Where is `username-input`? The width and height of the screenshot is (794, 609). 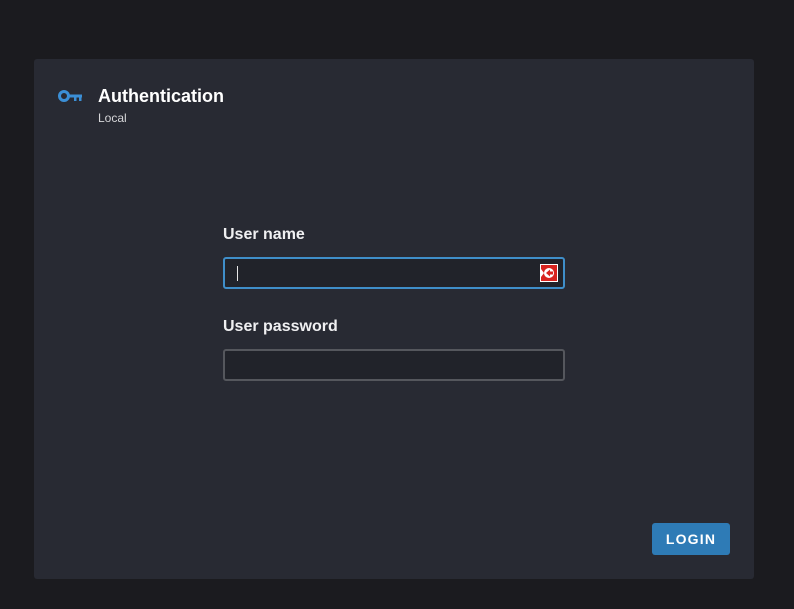
username-input is located at coordinates (394, 273).